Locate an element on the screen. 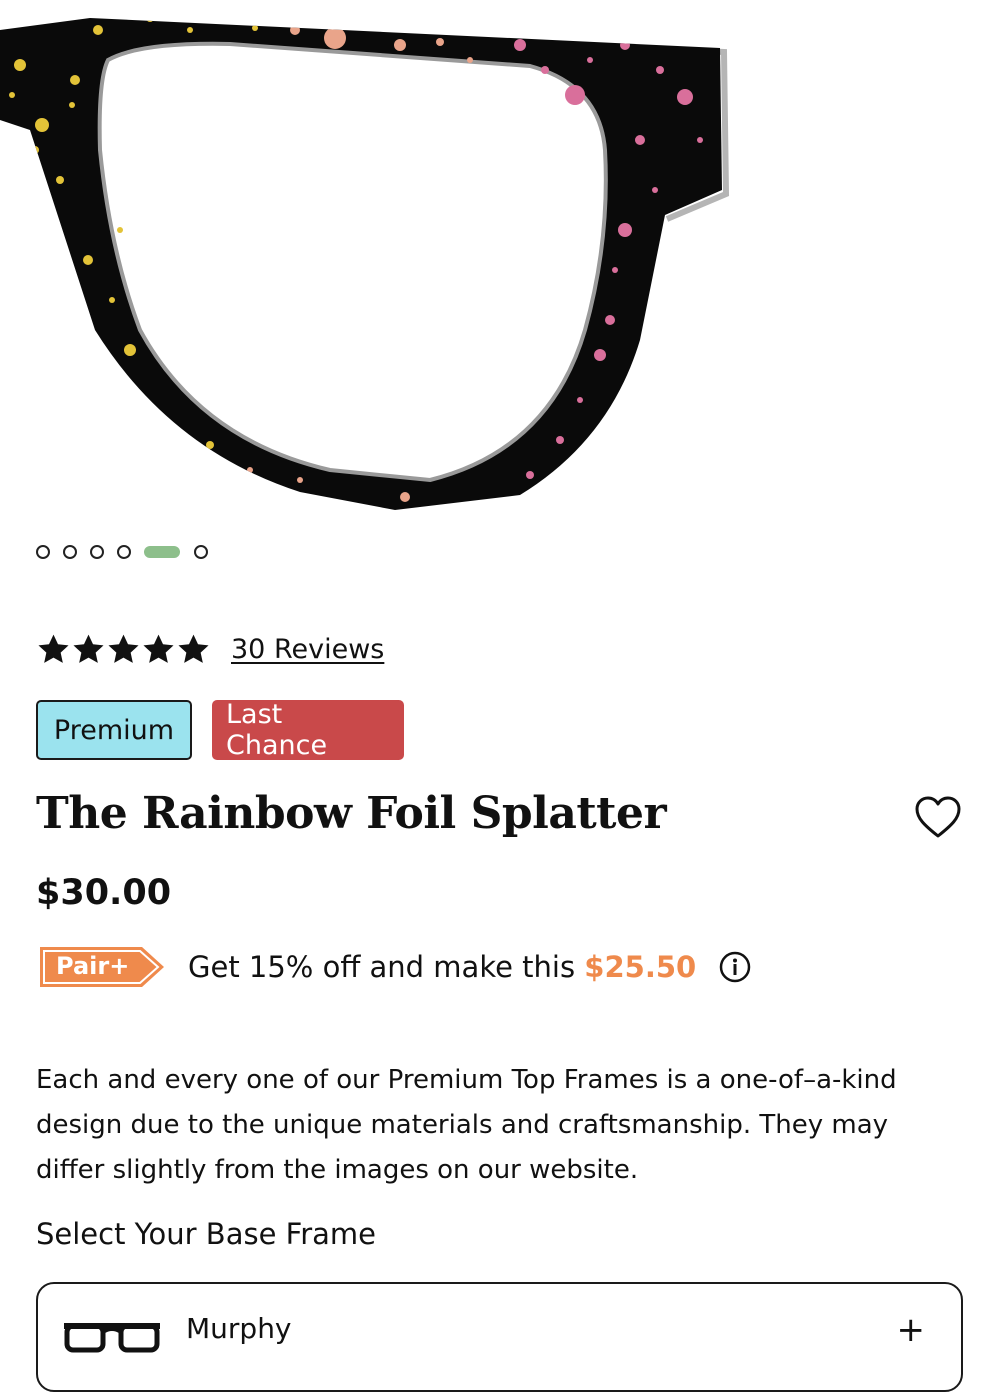  pair-plus-discount-price: $25.50 is located at coordinates (640, 967).